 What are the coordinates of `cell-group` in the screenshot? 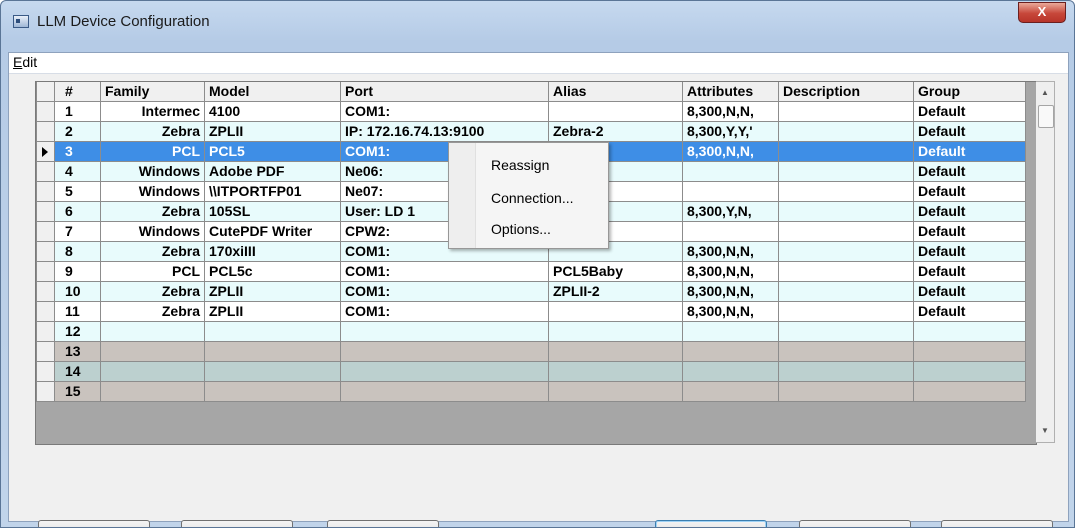 It's located at (969, 371).